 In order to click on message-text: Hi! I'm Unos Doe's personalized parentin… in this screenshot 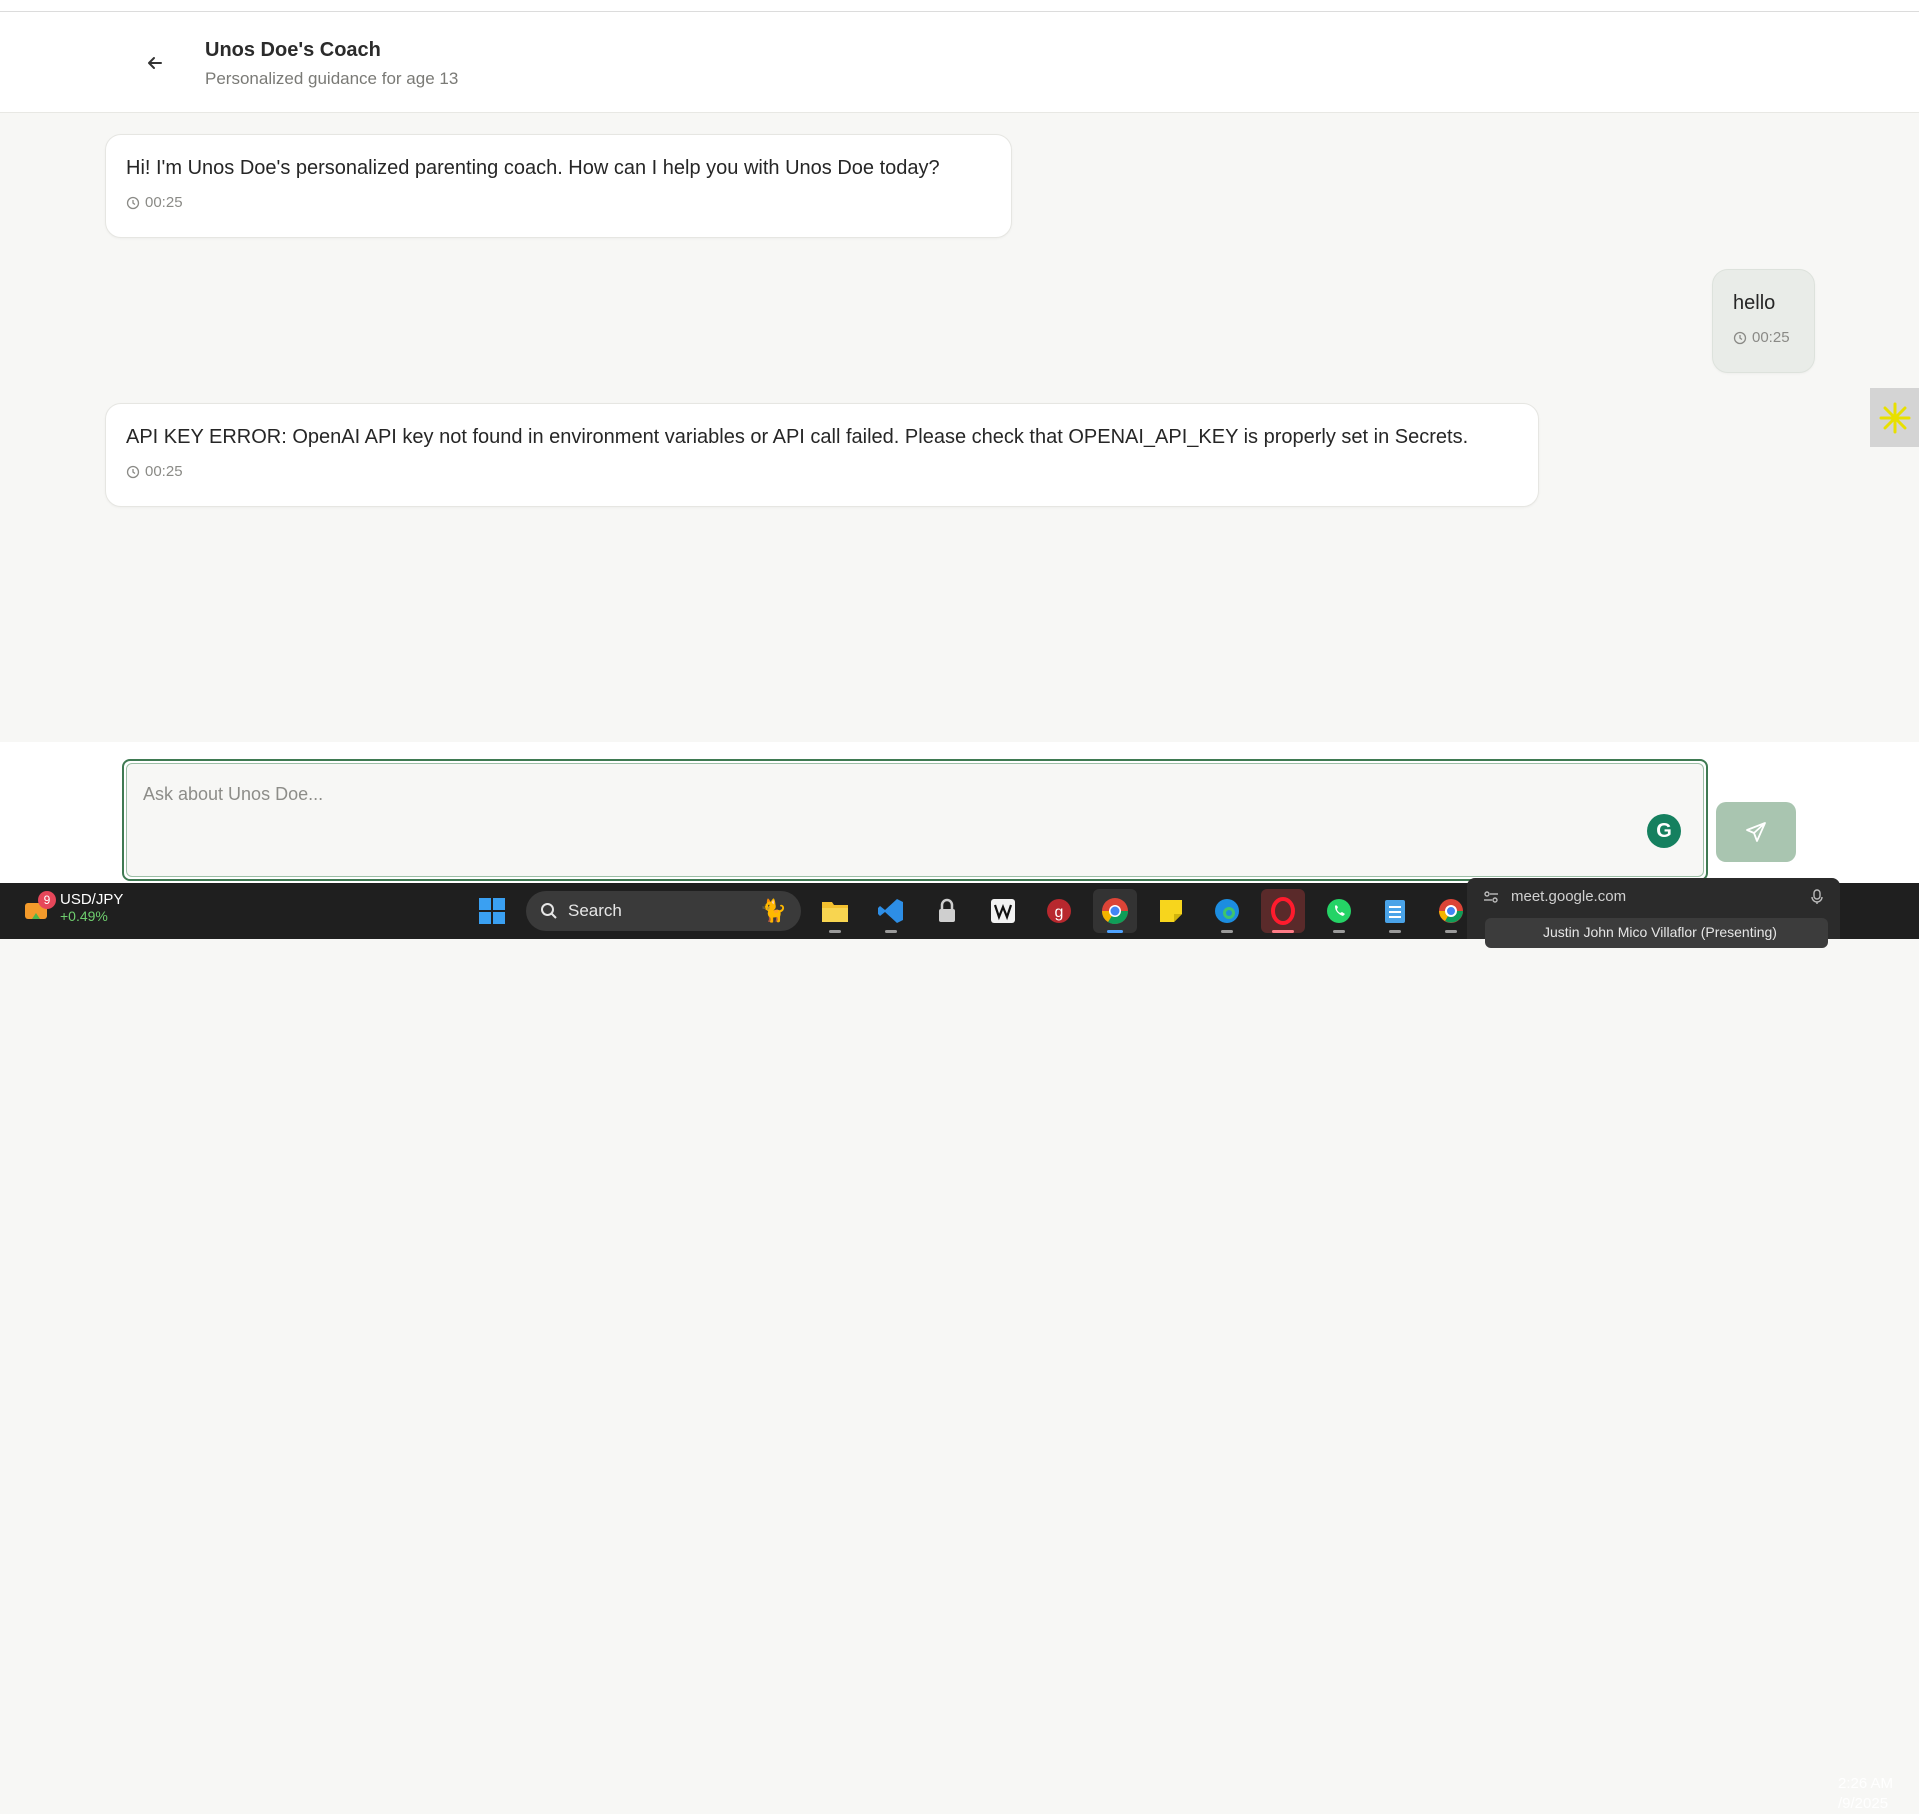, I will do `click(533, 168)`.